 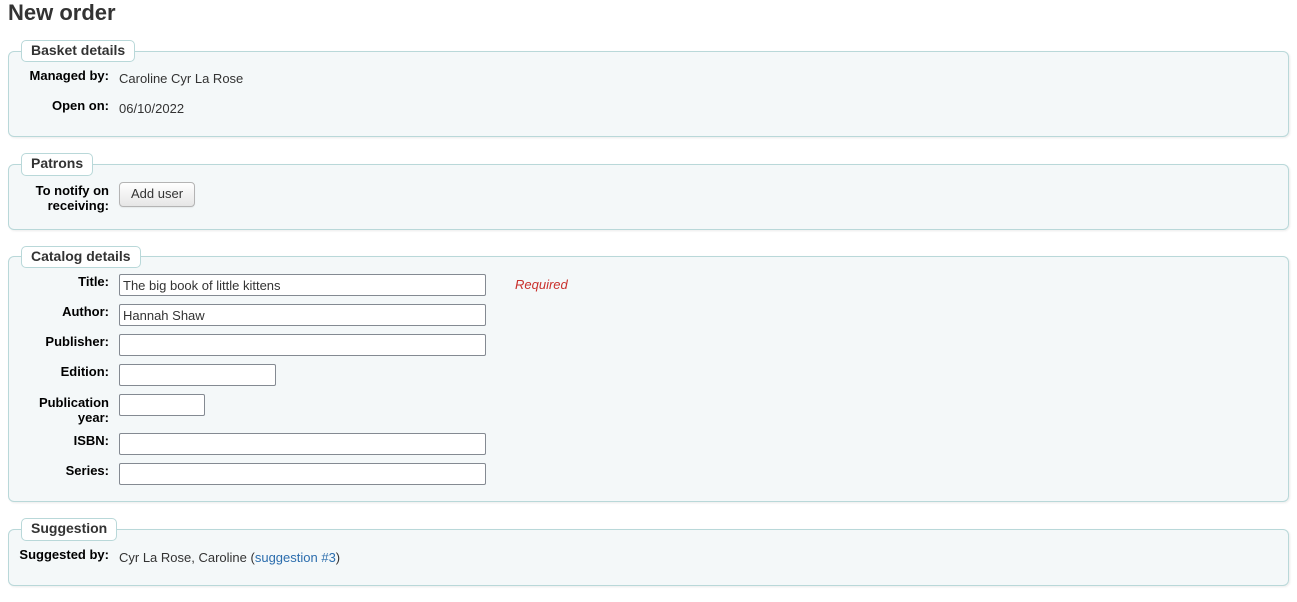 What do you see at coordinates (197, 375) in the screenshot?
I see `edition-input` at bounding box center [197, 375].